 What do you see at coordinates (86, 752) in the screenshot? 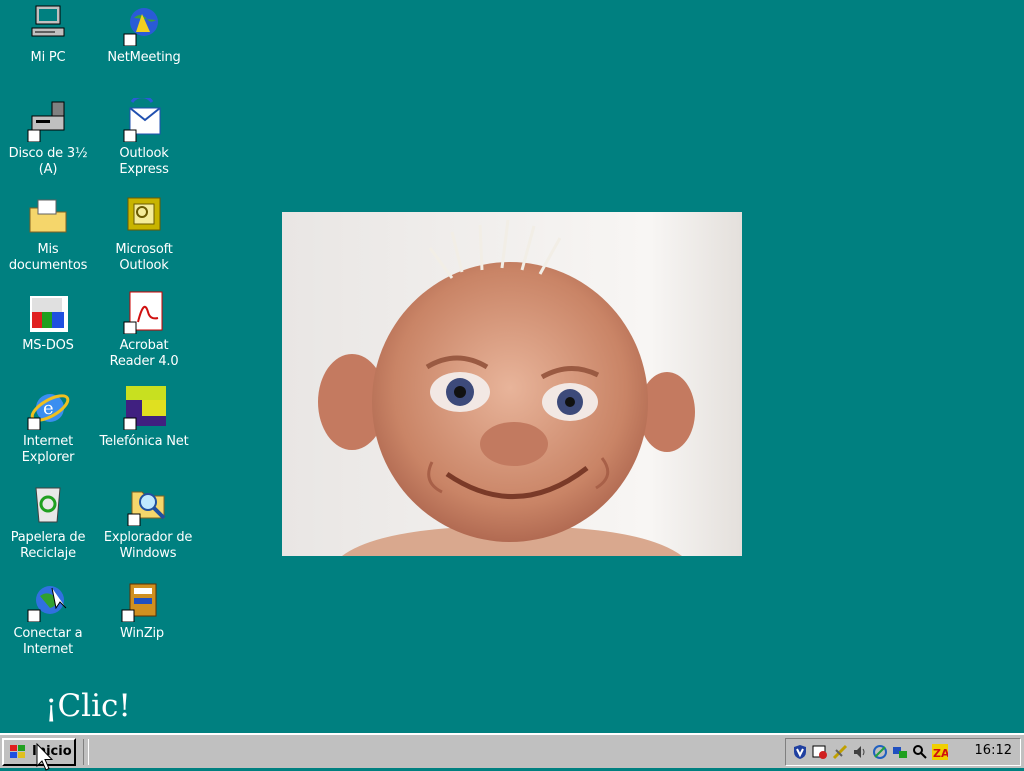
I see `quicklaunch-divider` at bounding box center [86, 752].